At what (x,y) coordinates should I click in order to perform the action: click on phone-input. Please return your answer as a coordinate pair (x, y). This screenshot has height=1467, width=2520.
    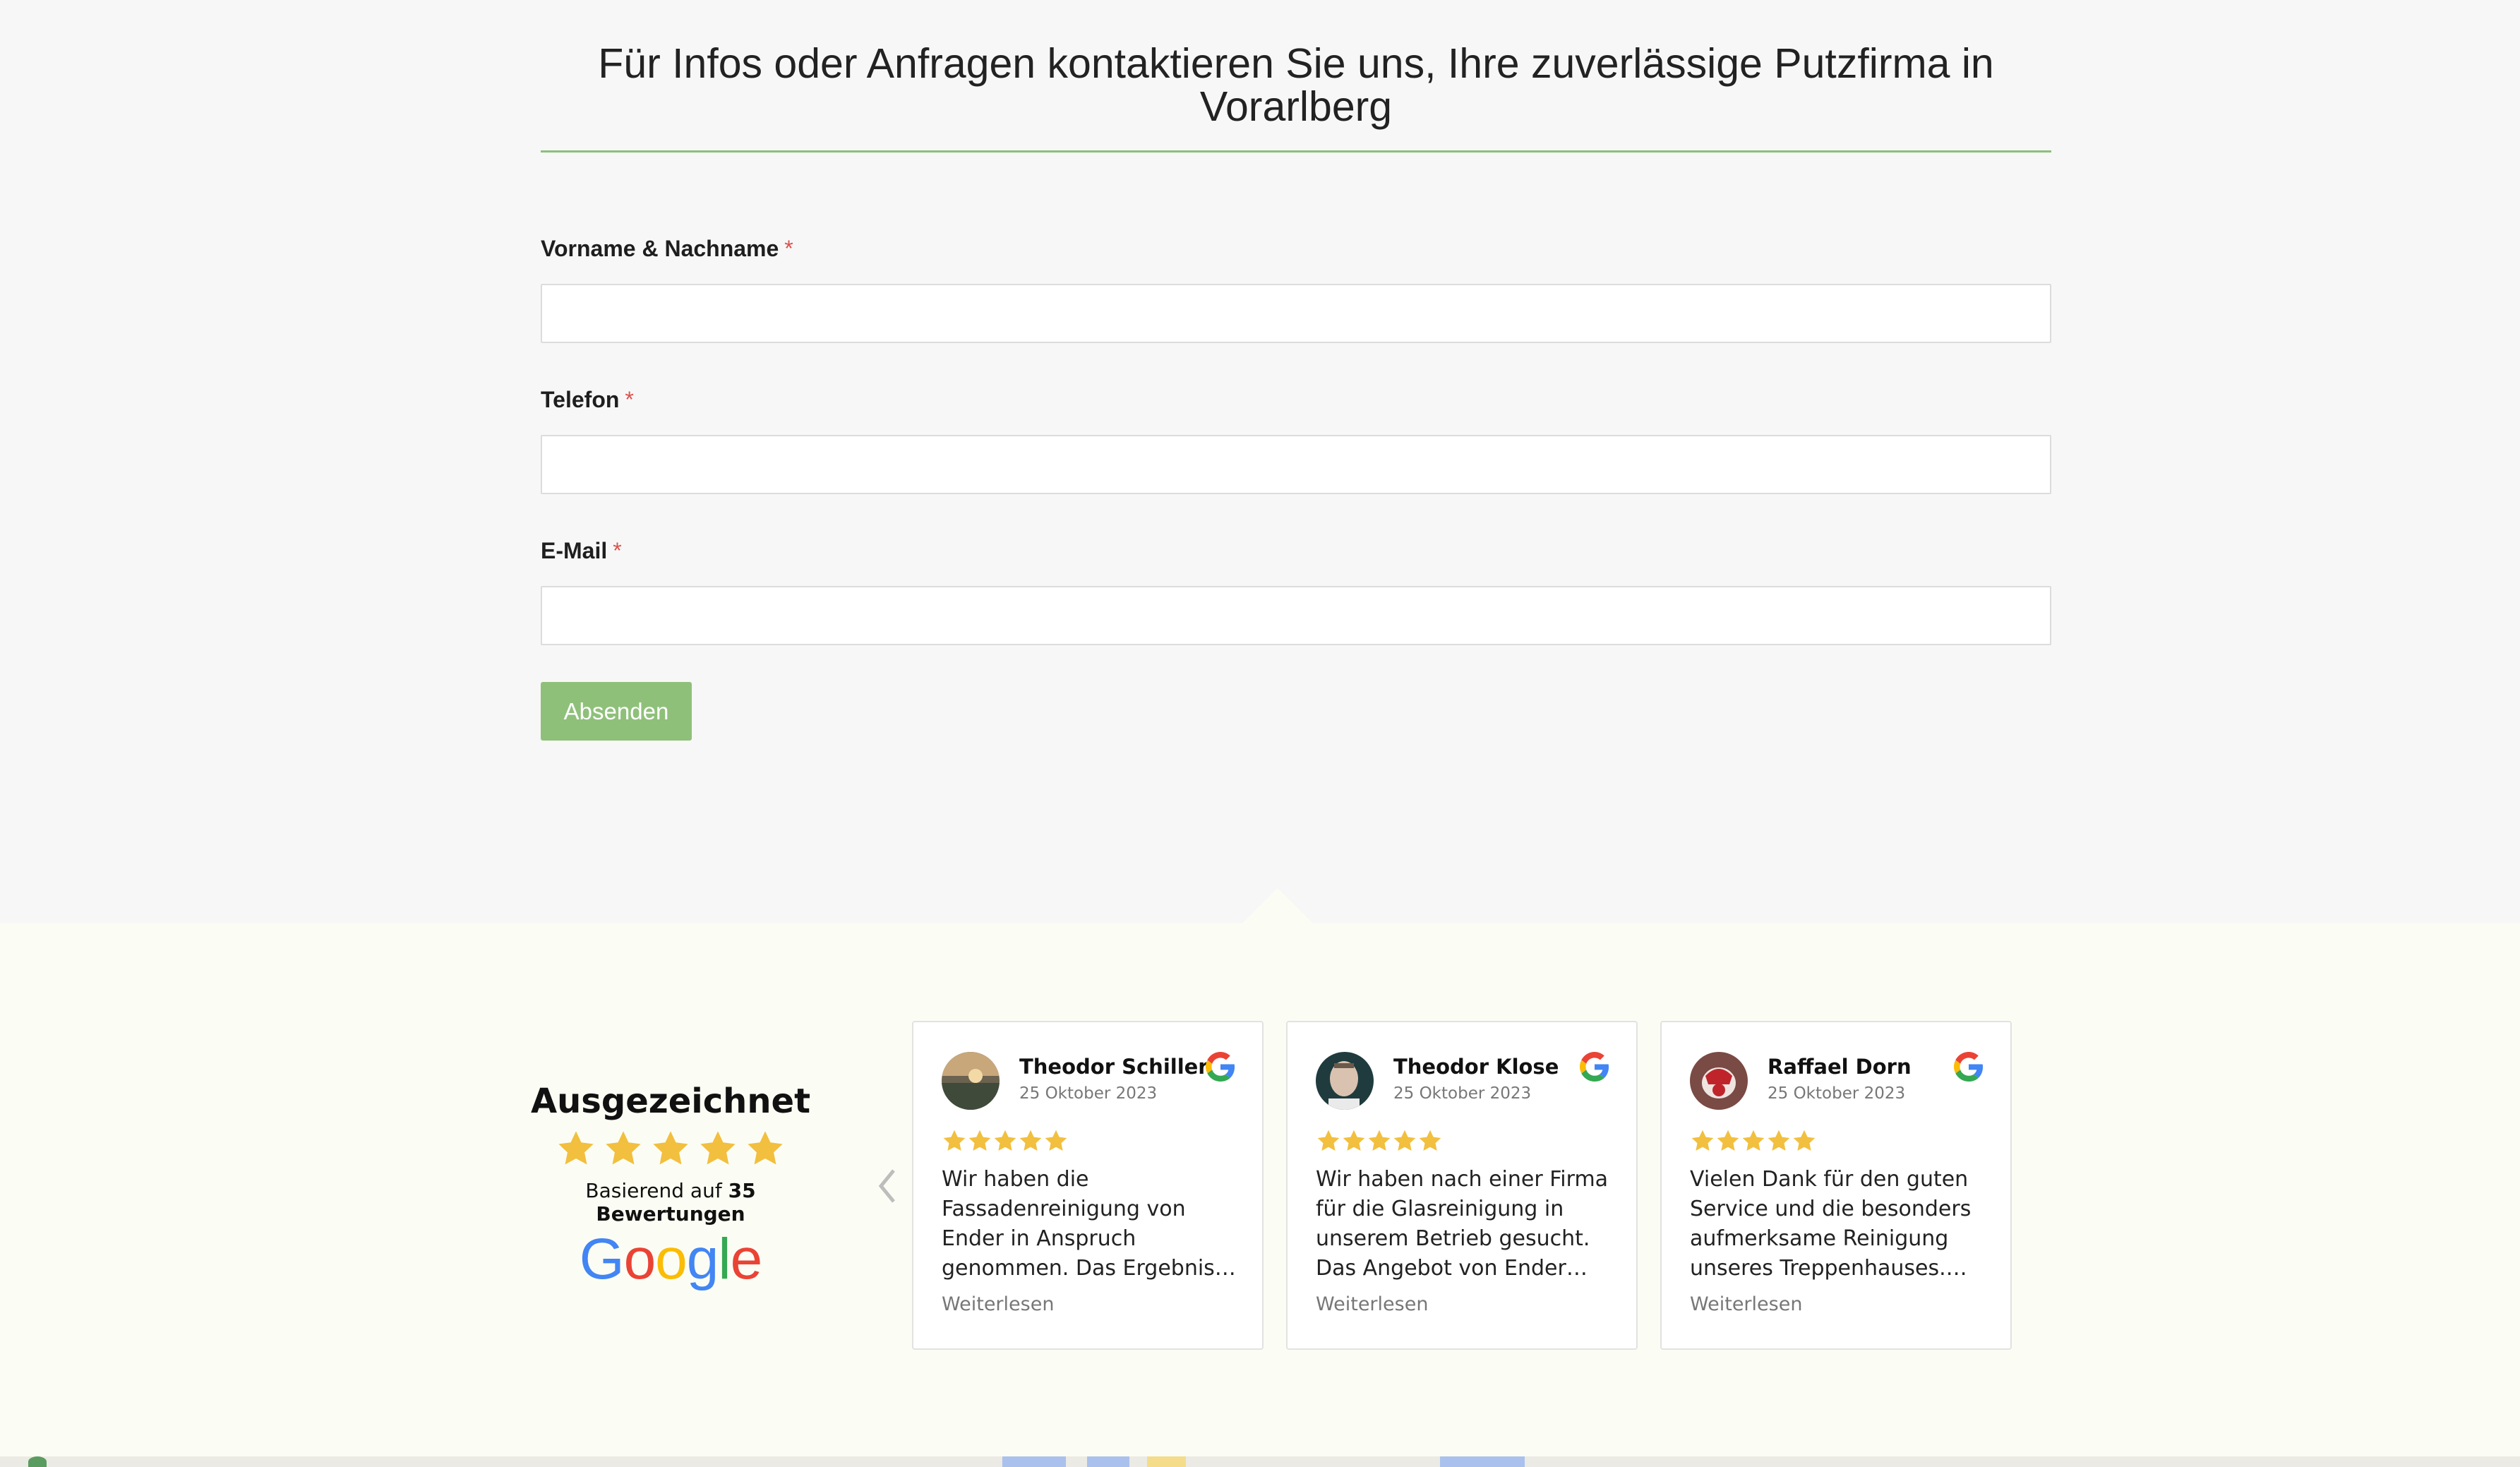
    Looking at the image, I should click on (1296, 464).